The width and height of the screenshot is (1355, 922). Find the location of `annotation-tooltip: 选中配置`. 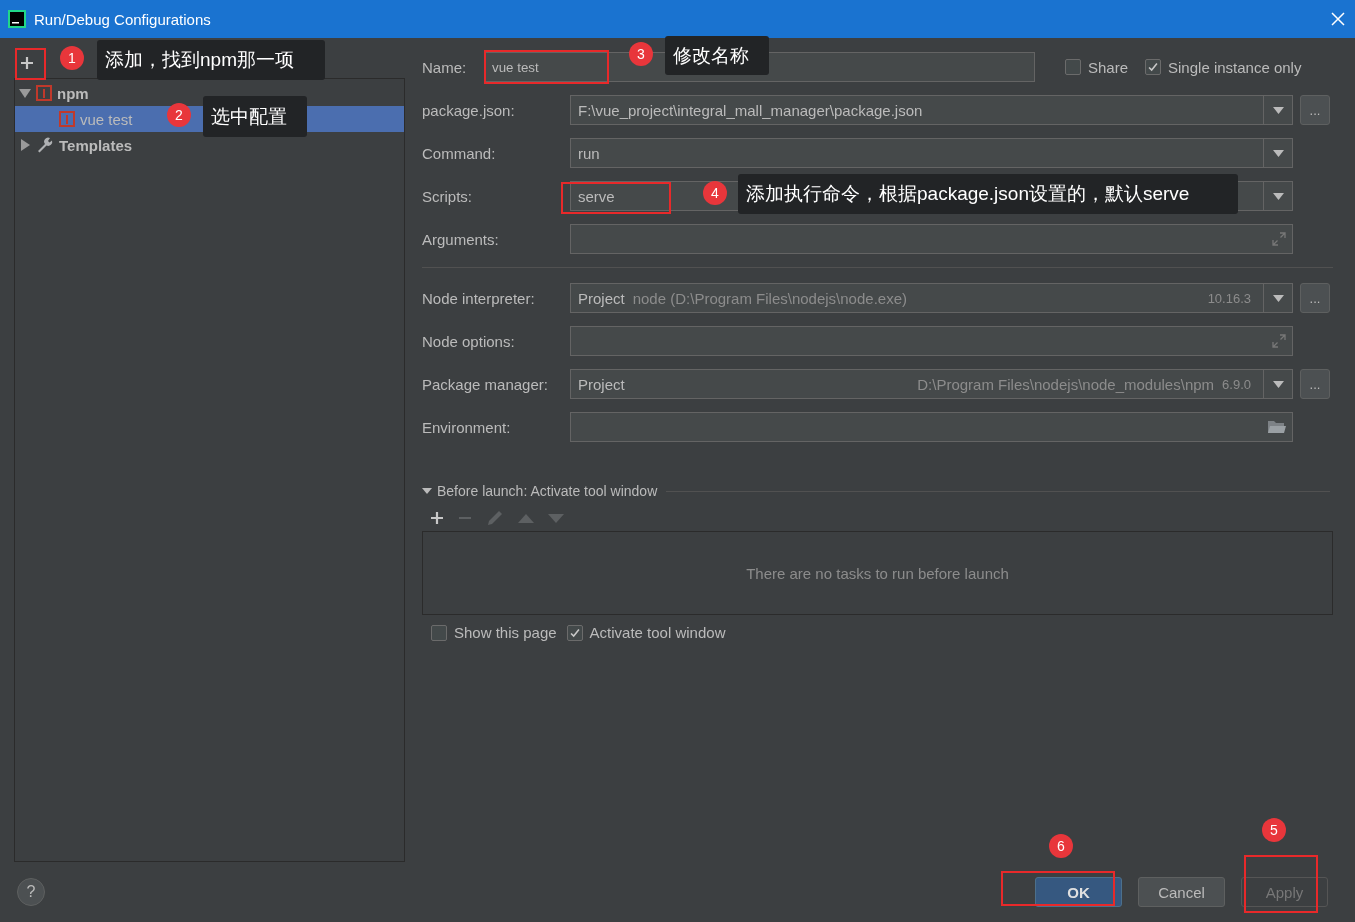

annotation-tooltip: 选中配置 is located at coordinates (255, 116).